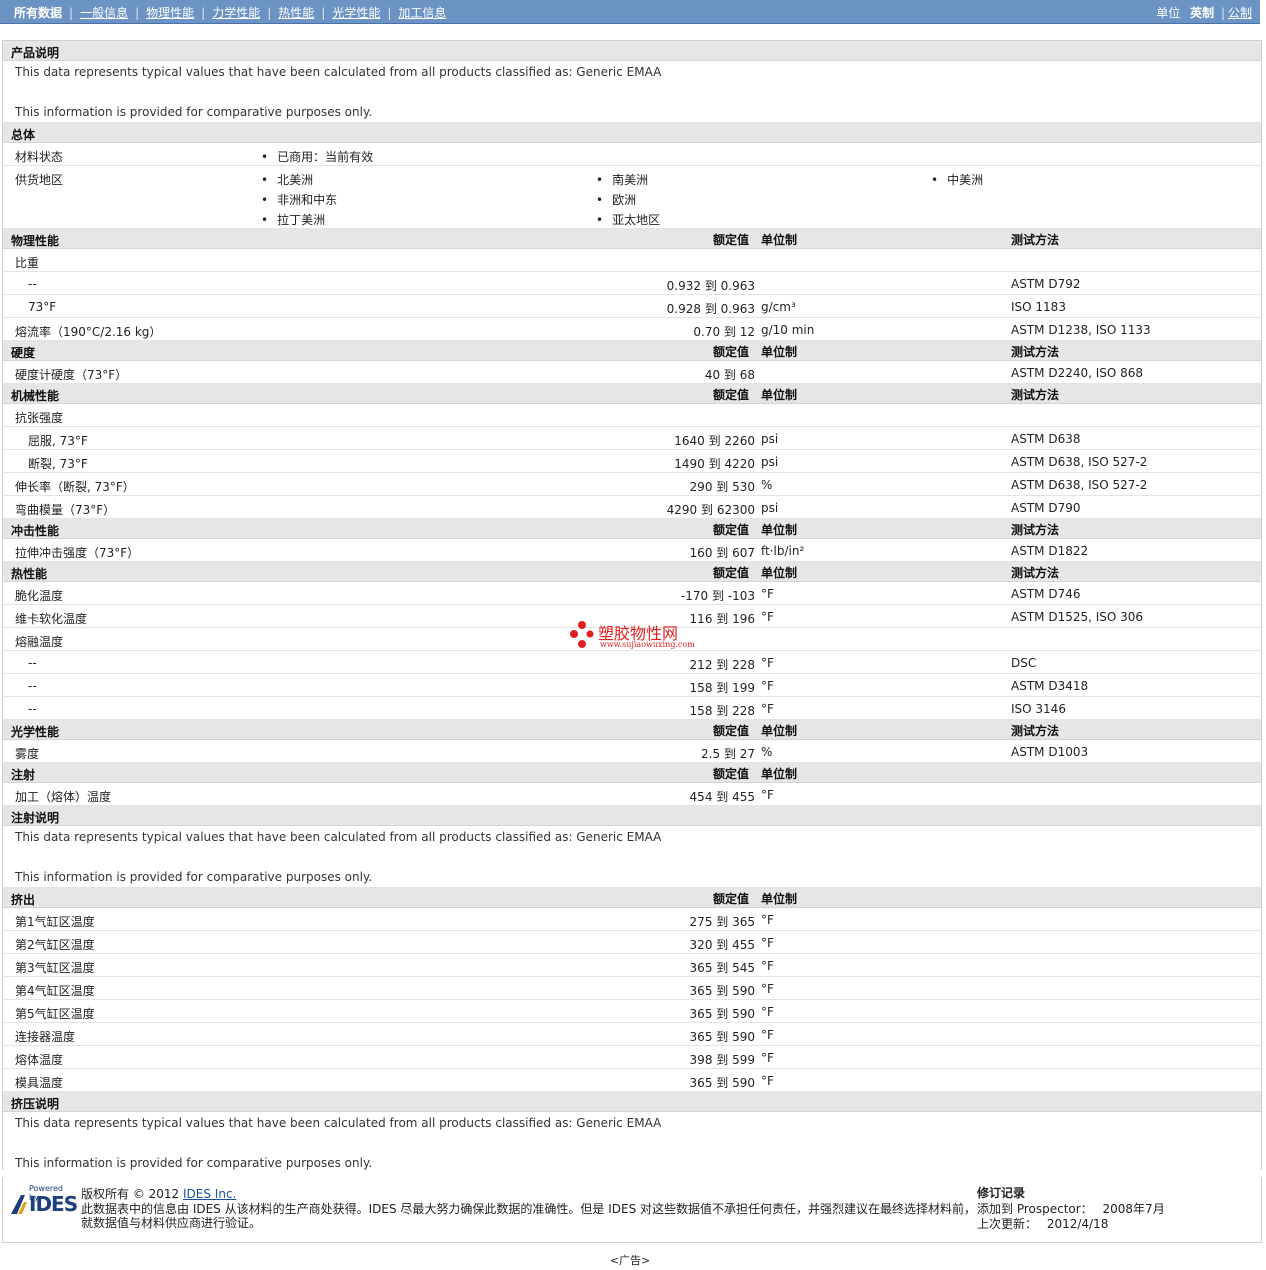 Image resolution: width=1266 pixels, height=1270 pixels. Describe the element at coordinates (287, 179) in the screenshot. I see `region-item: 北美洲` at that location.